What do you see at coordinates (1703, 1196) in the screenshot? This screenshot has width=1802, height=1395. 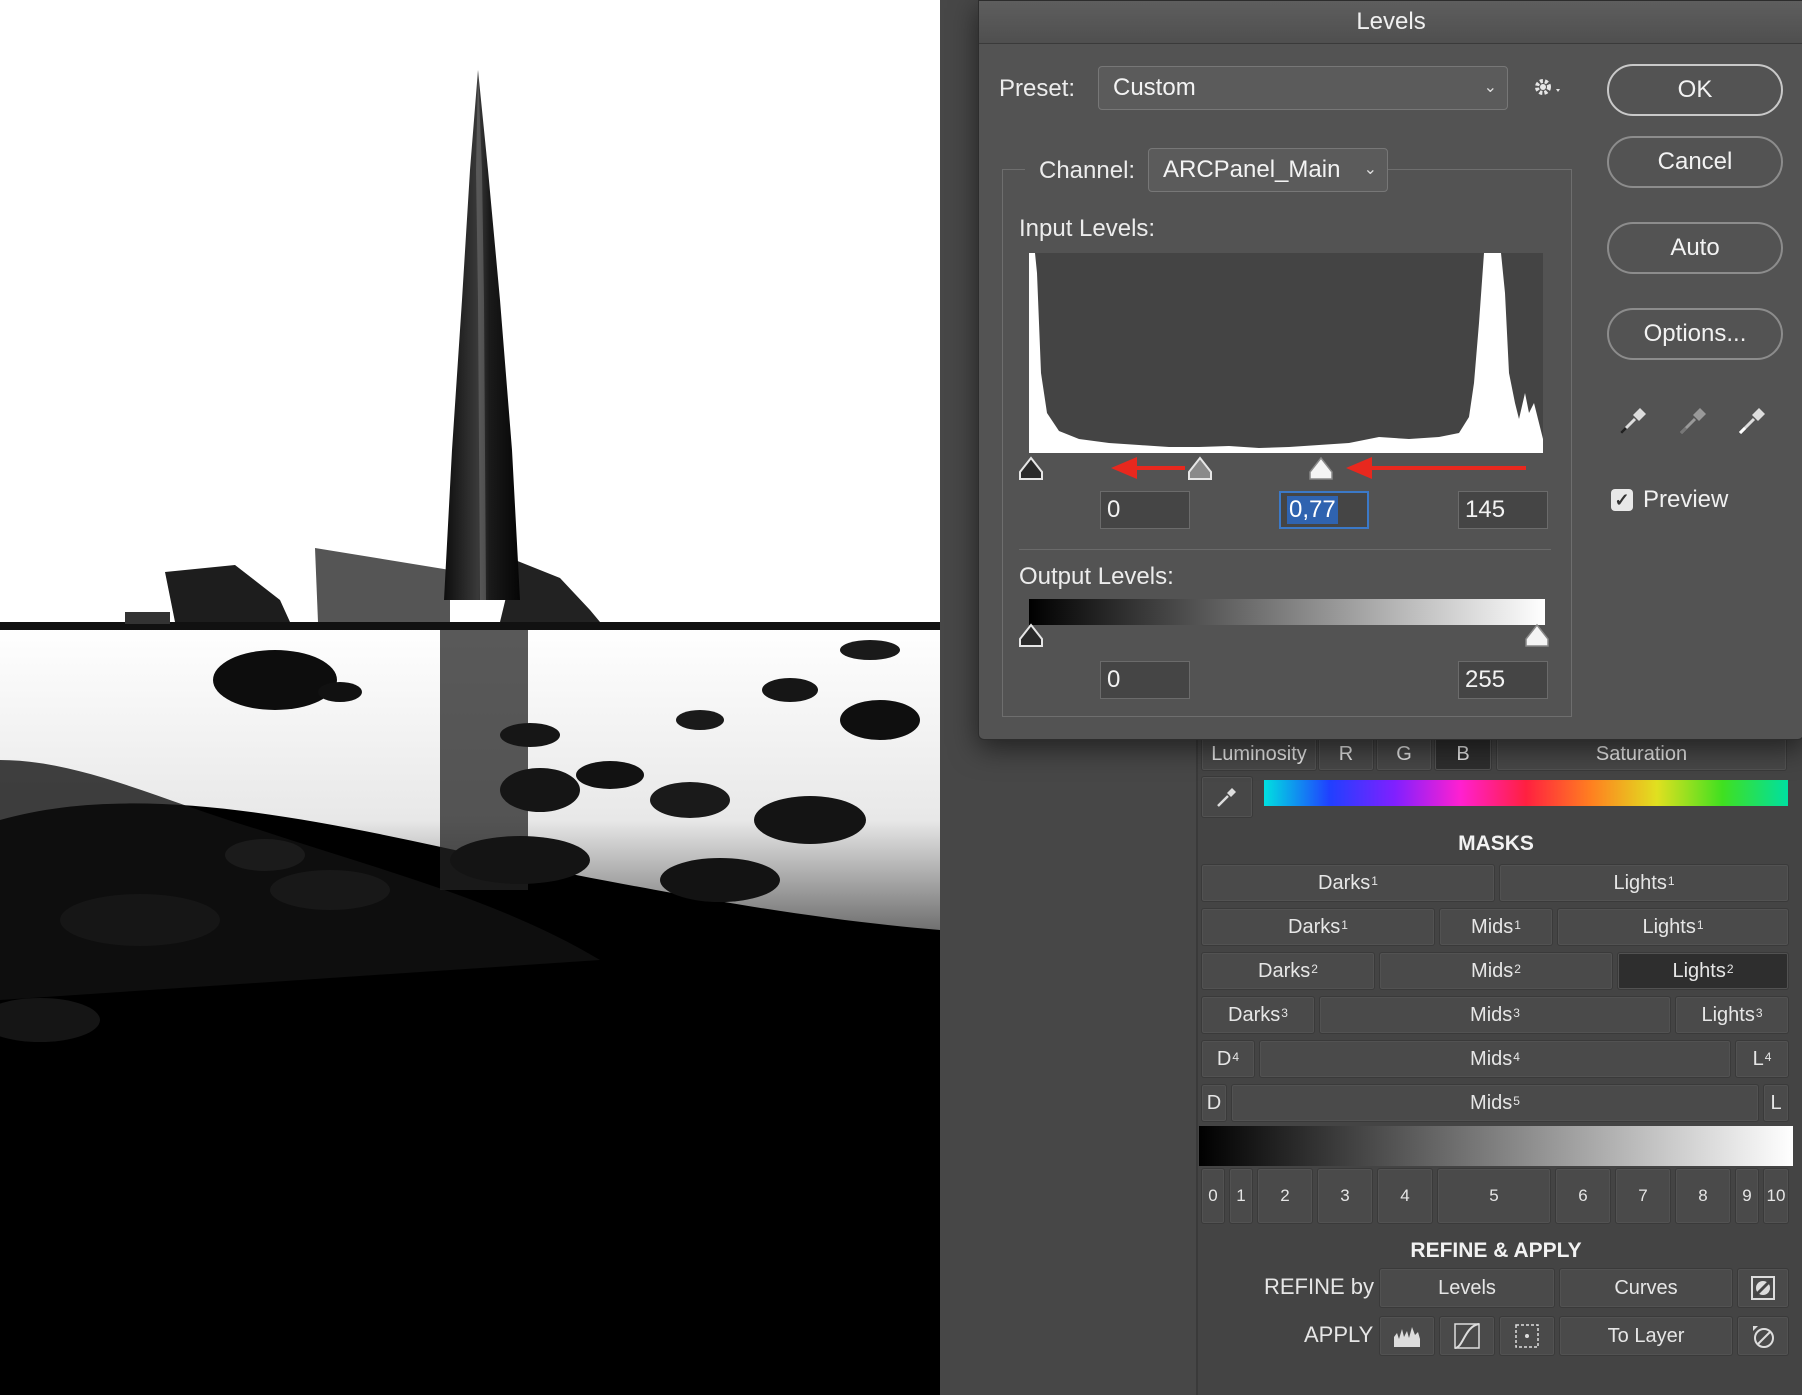 I see `zone-button-8: 8` at bounding box center [1703, 1196].